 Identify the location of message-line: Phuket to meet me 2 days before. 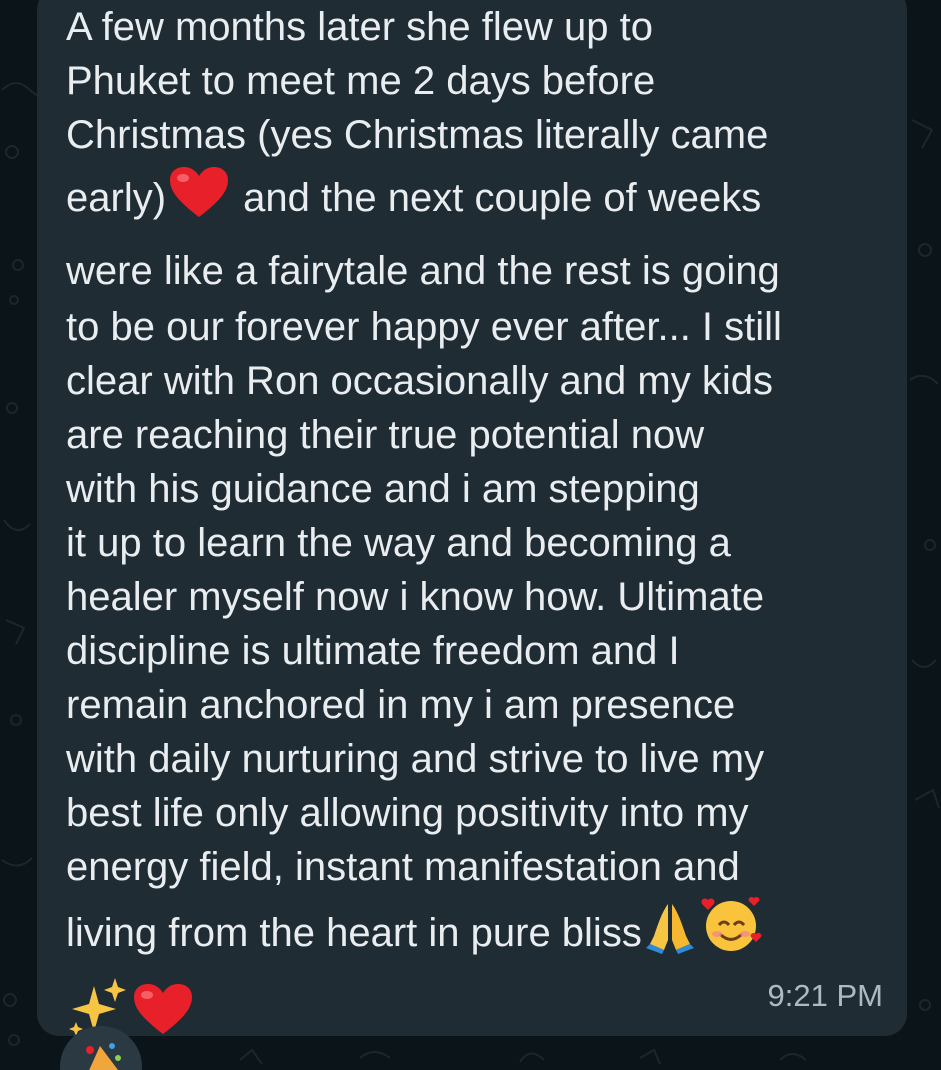
(361, 81).